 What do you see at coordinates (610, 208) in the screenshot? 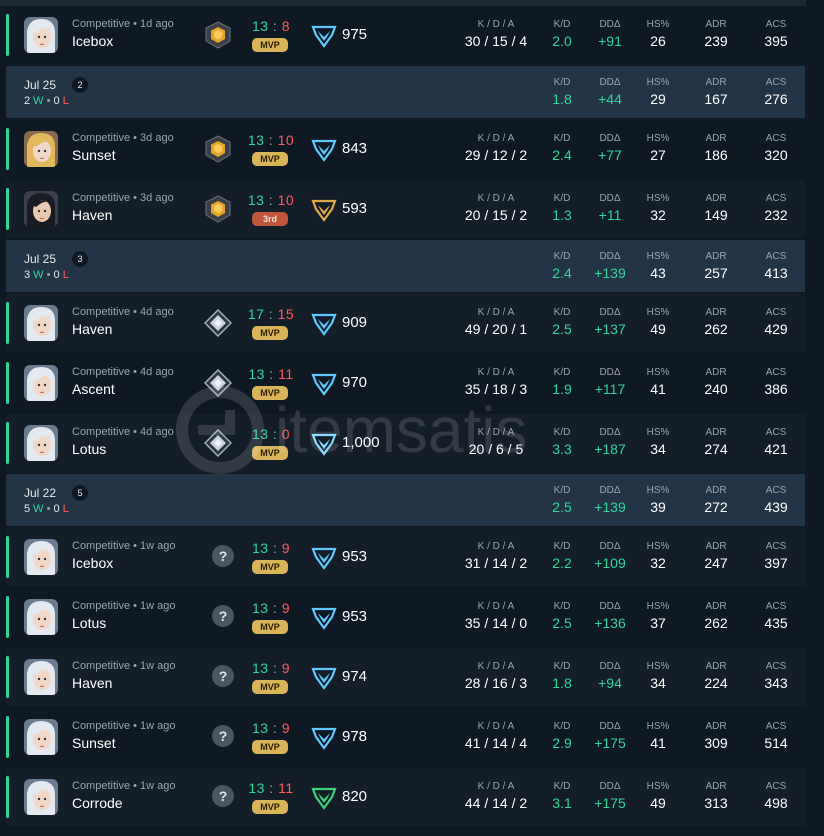
I see `dd-stat: DDΔ +11` at bounding box center [610, 208].